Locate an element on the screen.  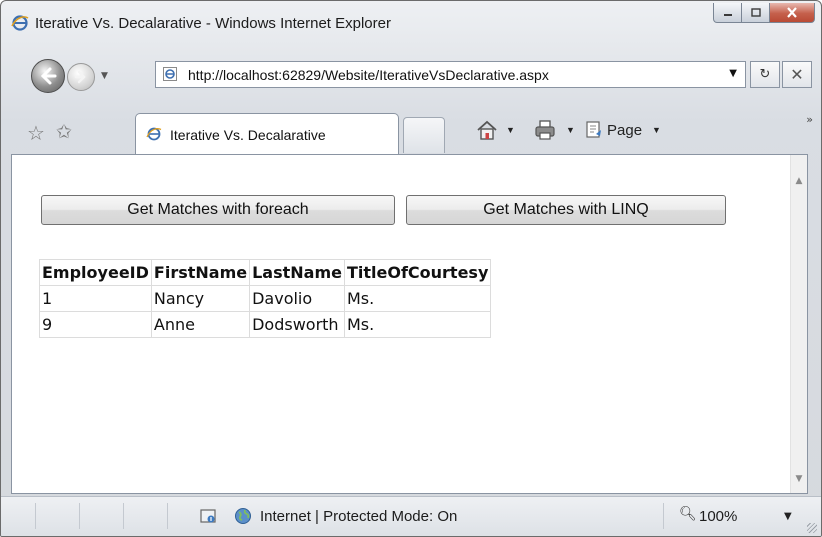
favorites-star-icon: ☆ is located at coordinates (36, 133).